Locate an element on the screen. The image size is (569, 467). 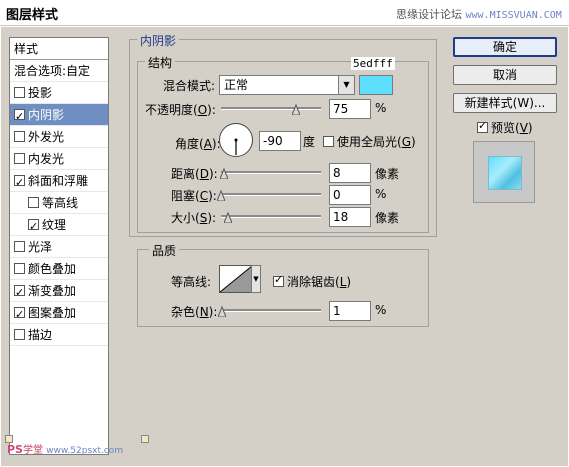
color-code-label: 5edfff is located at coordinates (373, 63).